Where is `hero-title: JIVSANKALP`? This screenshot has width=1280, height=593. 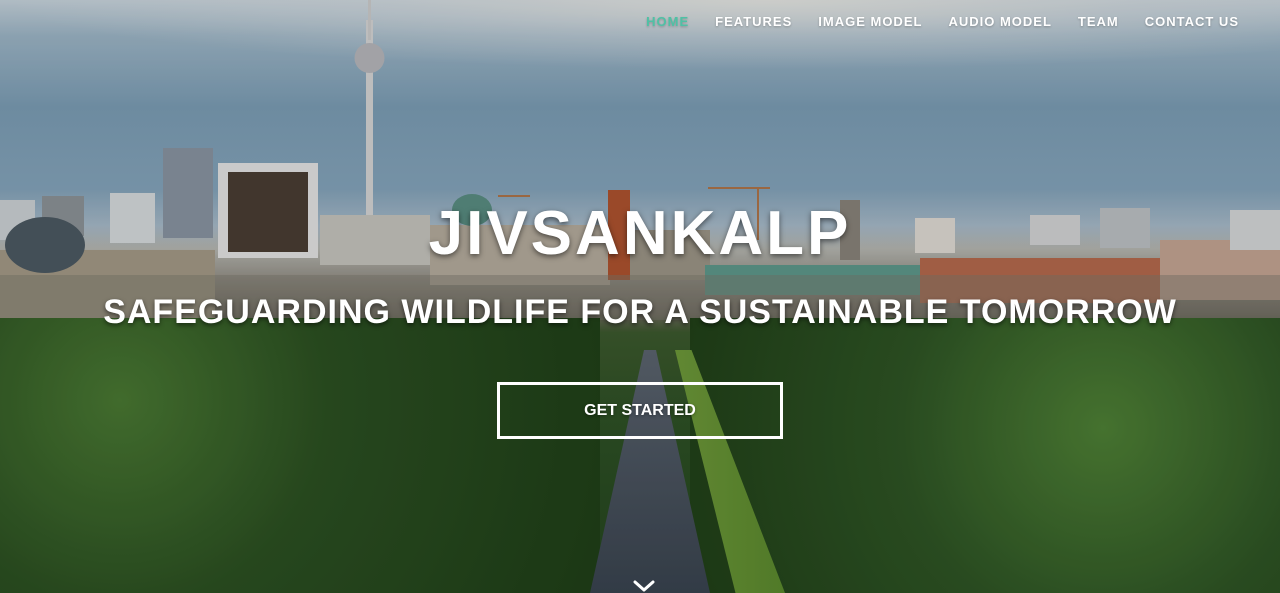 hero-title: JIVSANKALP is located at coordinates (640, 233).